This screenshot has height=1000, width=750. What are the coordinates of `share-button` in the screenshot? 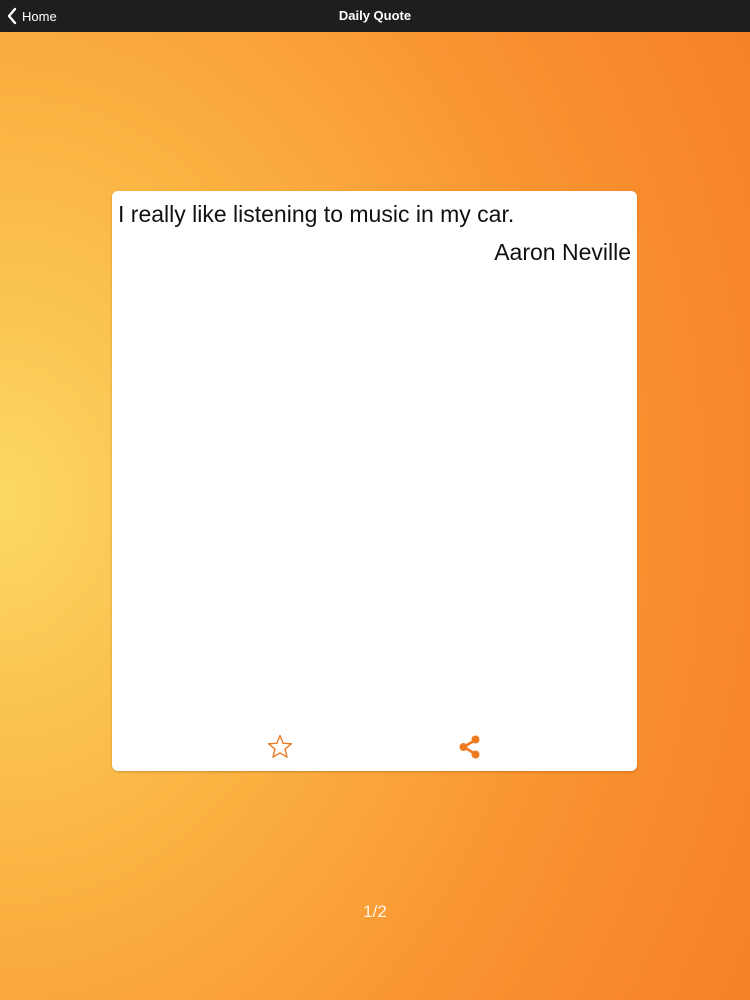 It's located at (470, 747).